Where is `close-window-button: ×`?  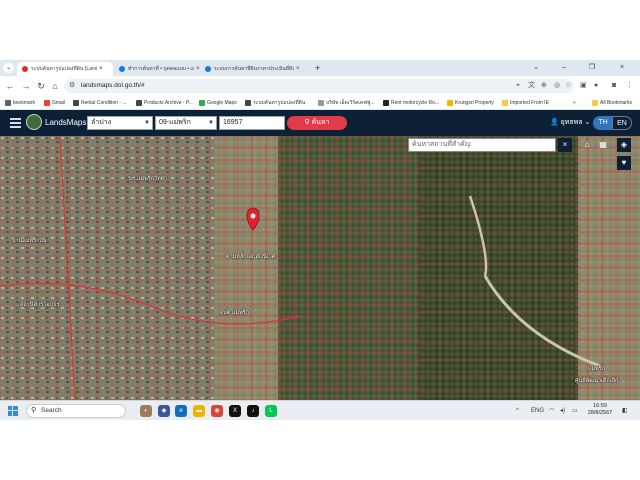
close-window-button: × is located at coordinates (622, 68).